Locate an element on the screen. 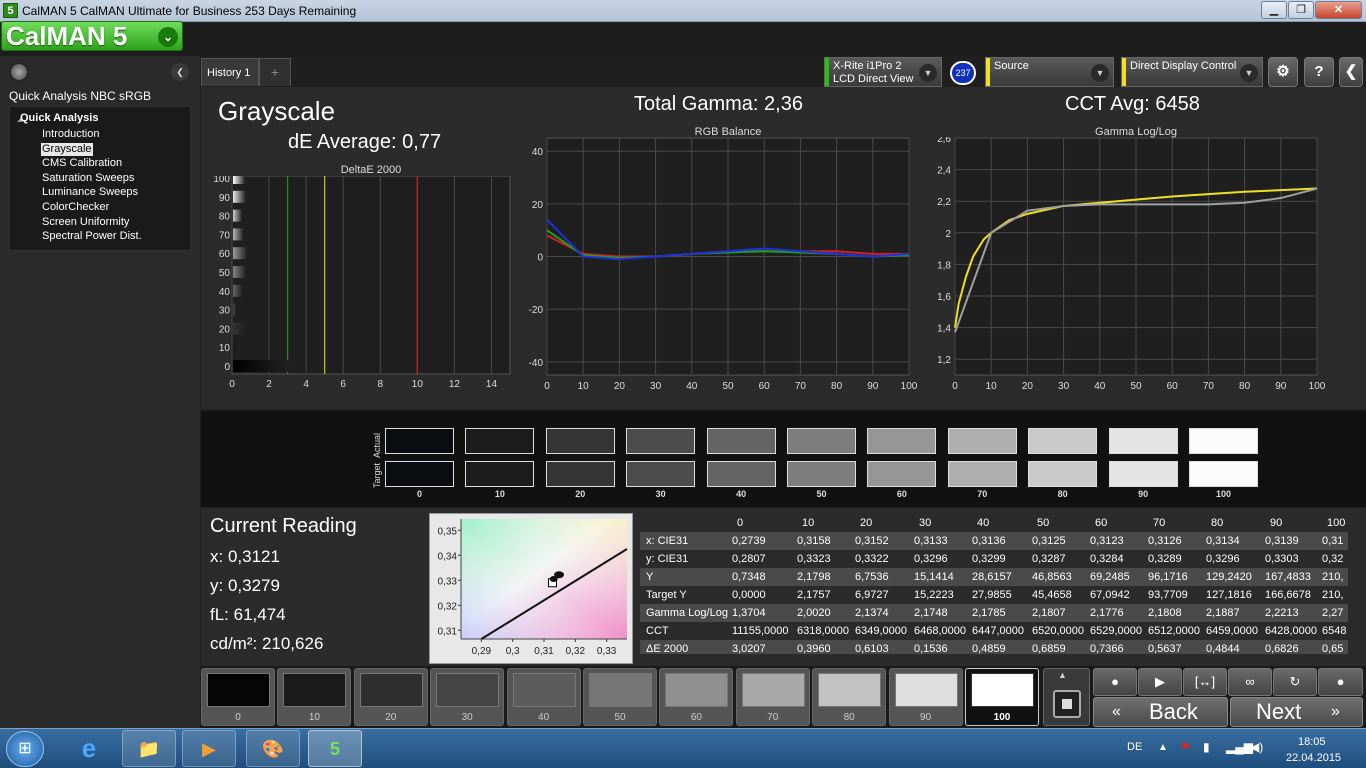 The image size is (1366, 768). patch-button: 100 is located at coordinates (1002, 697).